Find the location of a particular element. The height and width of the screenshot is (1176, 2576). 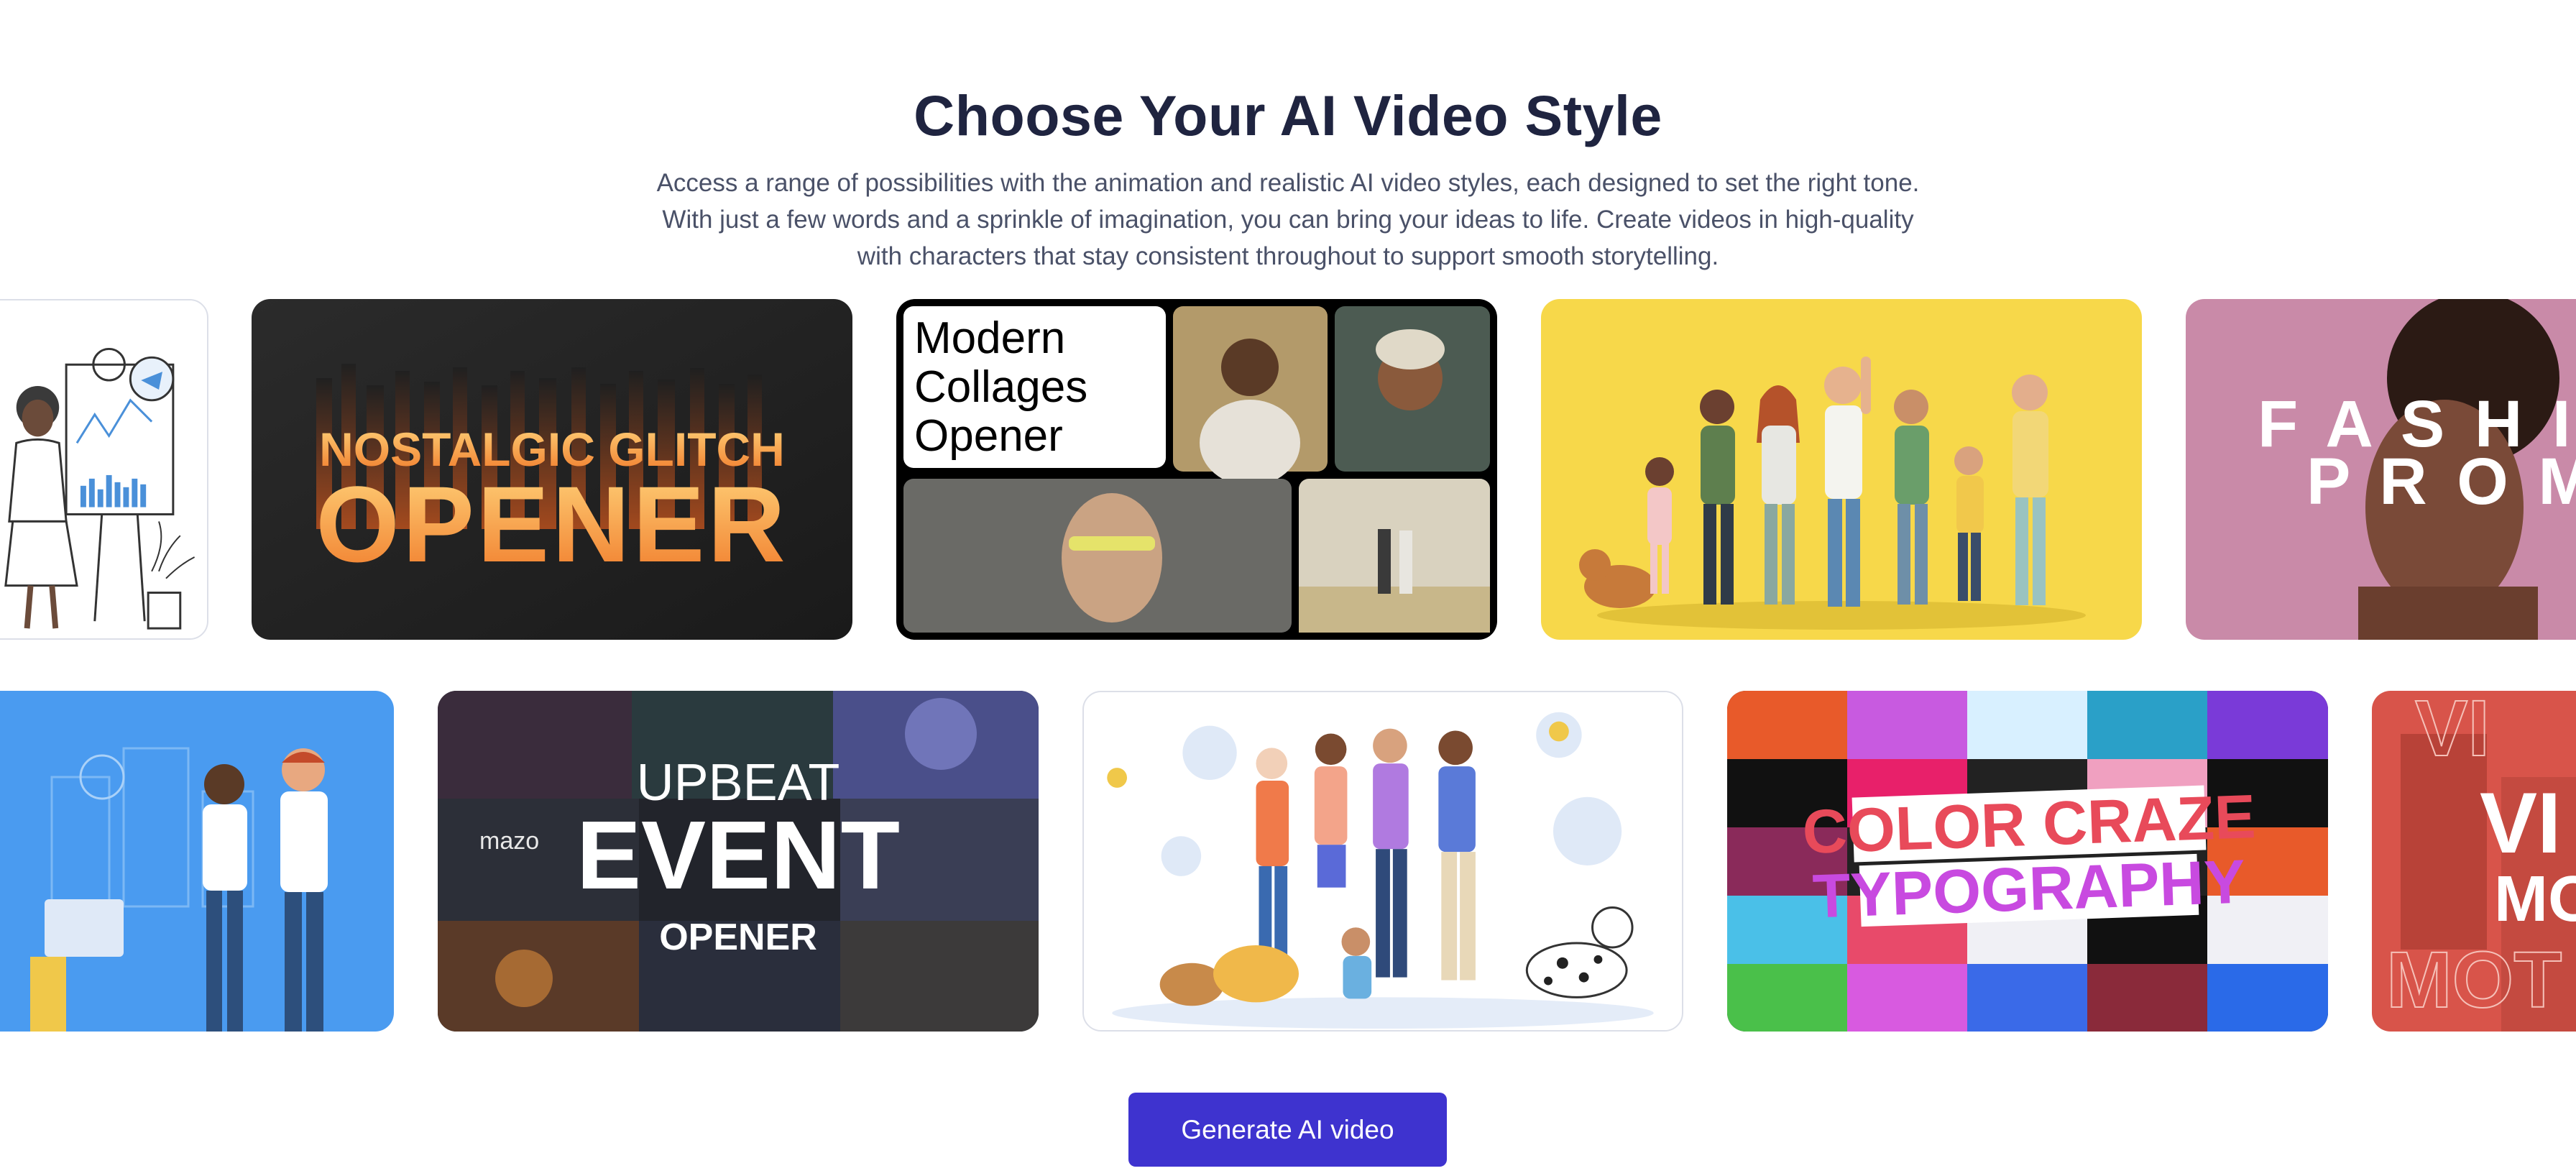

collage-thumbnail: Modern Collages Opener is located at coordinates (1196, 469).